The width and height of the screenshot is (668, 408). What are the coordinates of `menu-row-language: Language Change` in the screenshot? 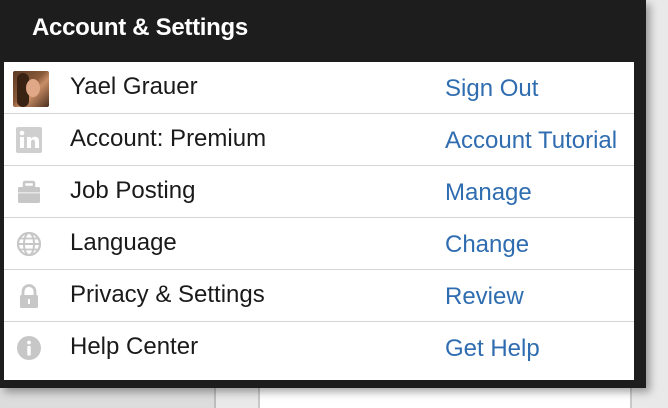 It's located at (319, 244).